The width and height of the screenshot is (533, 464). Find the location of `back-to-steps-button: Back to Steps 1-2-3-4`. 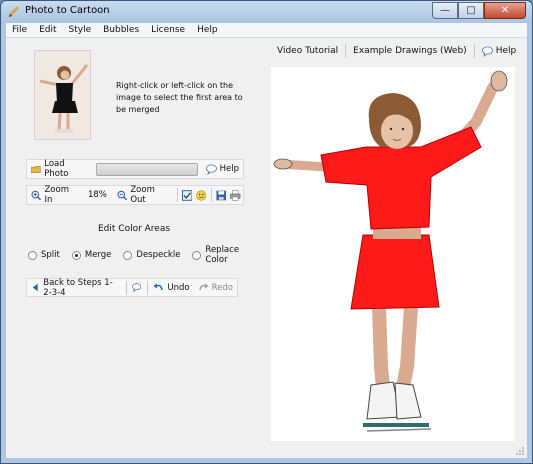

back-to-steps-button: Back to Steps 1-2-3-4 is located at coordinates (75, 287).